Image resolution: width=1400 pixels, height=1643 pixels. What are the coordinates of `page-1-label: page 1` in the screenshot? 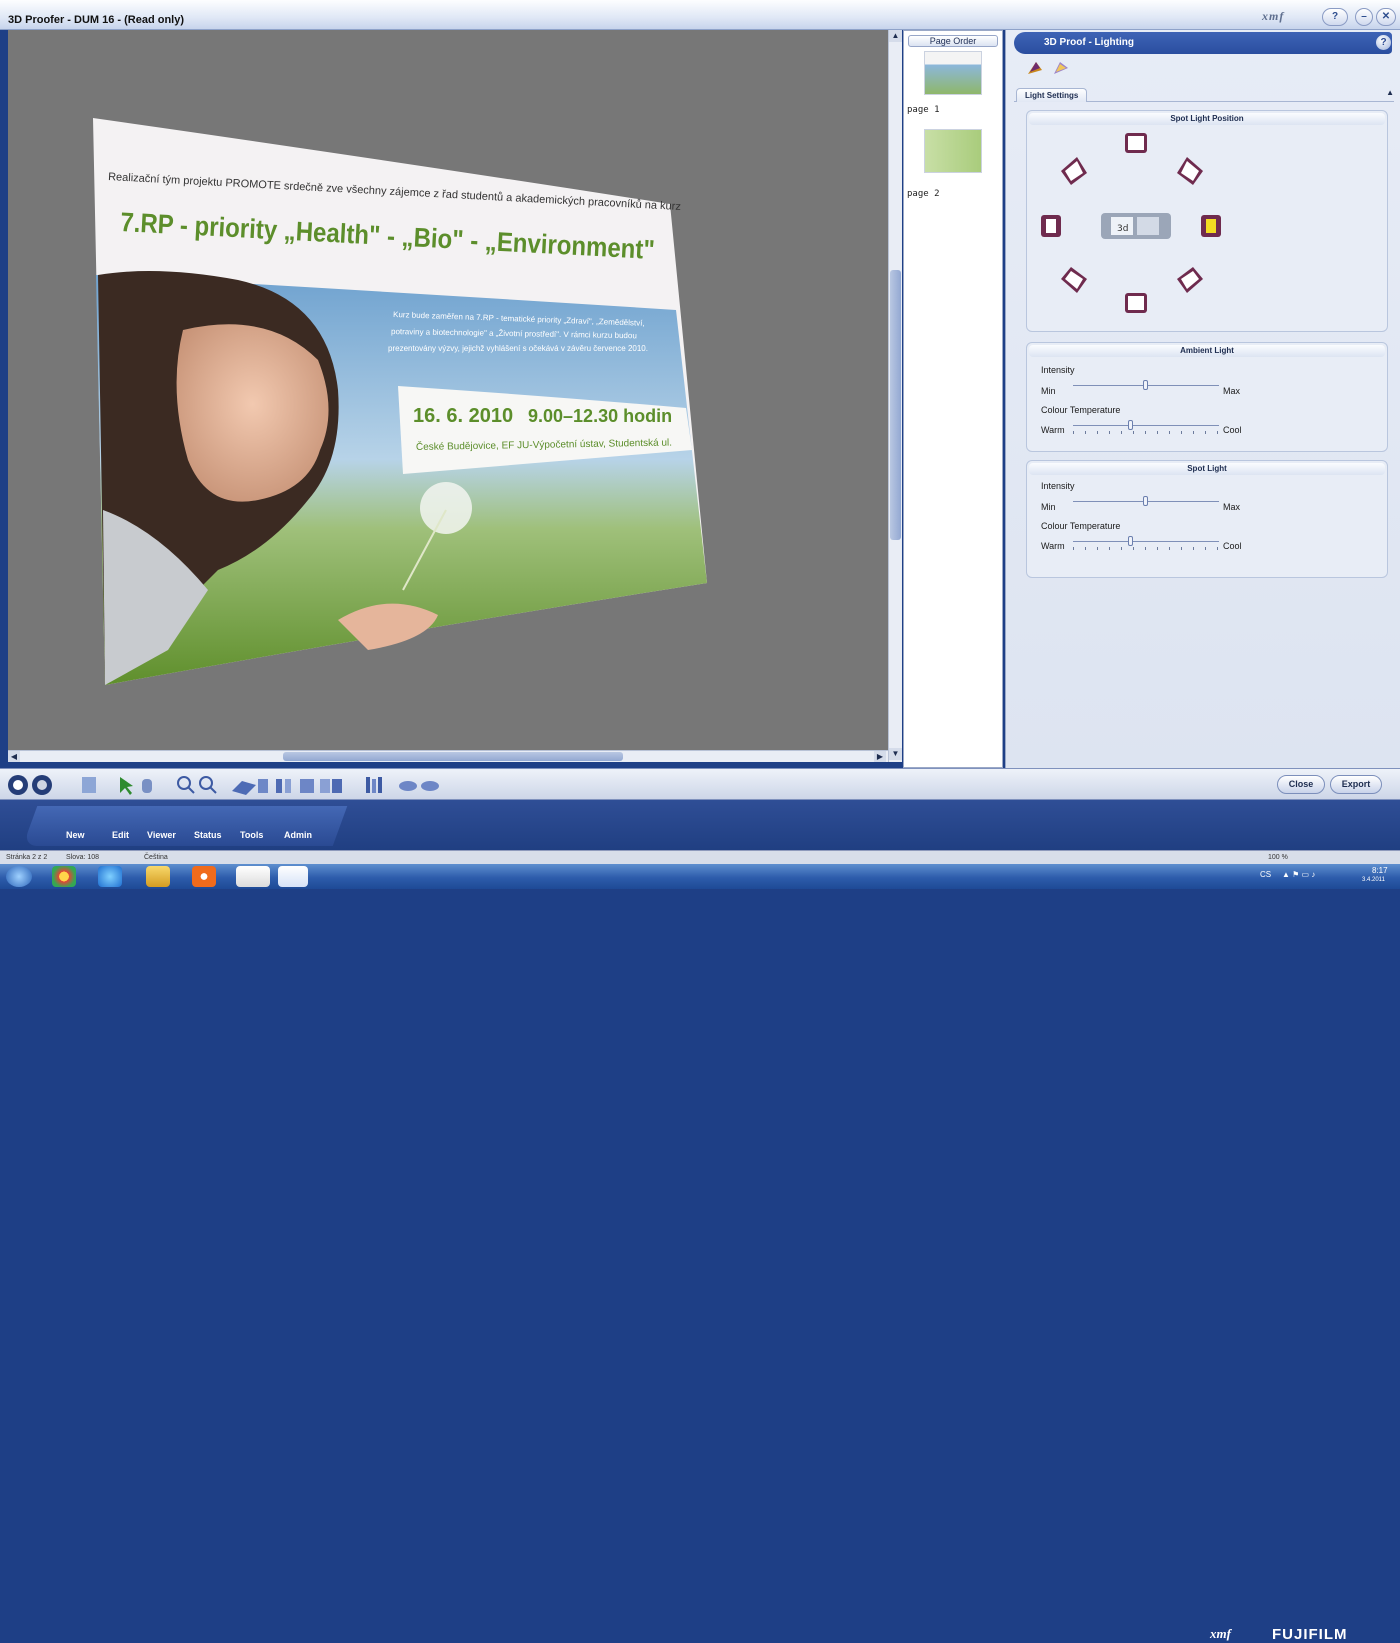 It's located at (923, 110).